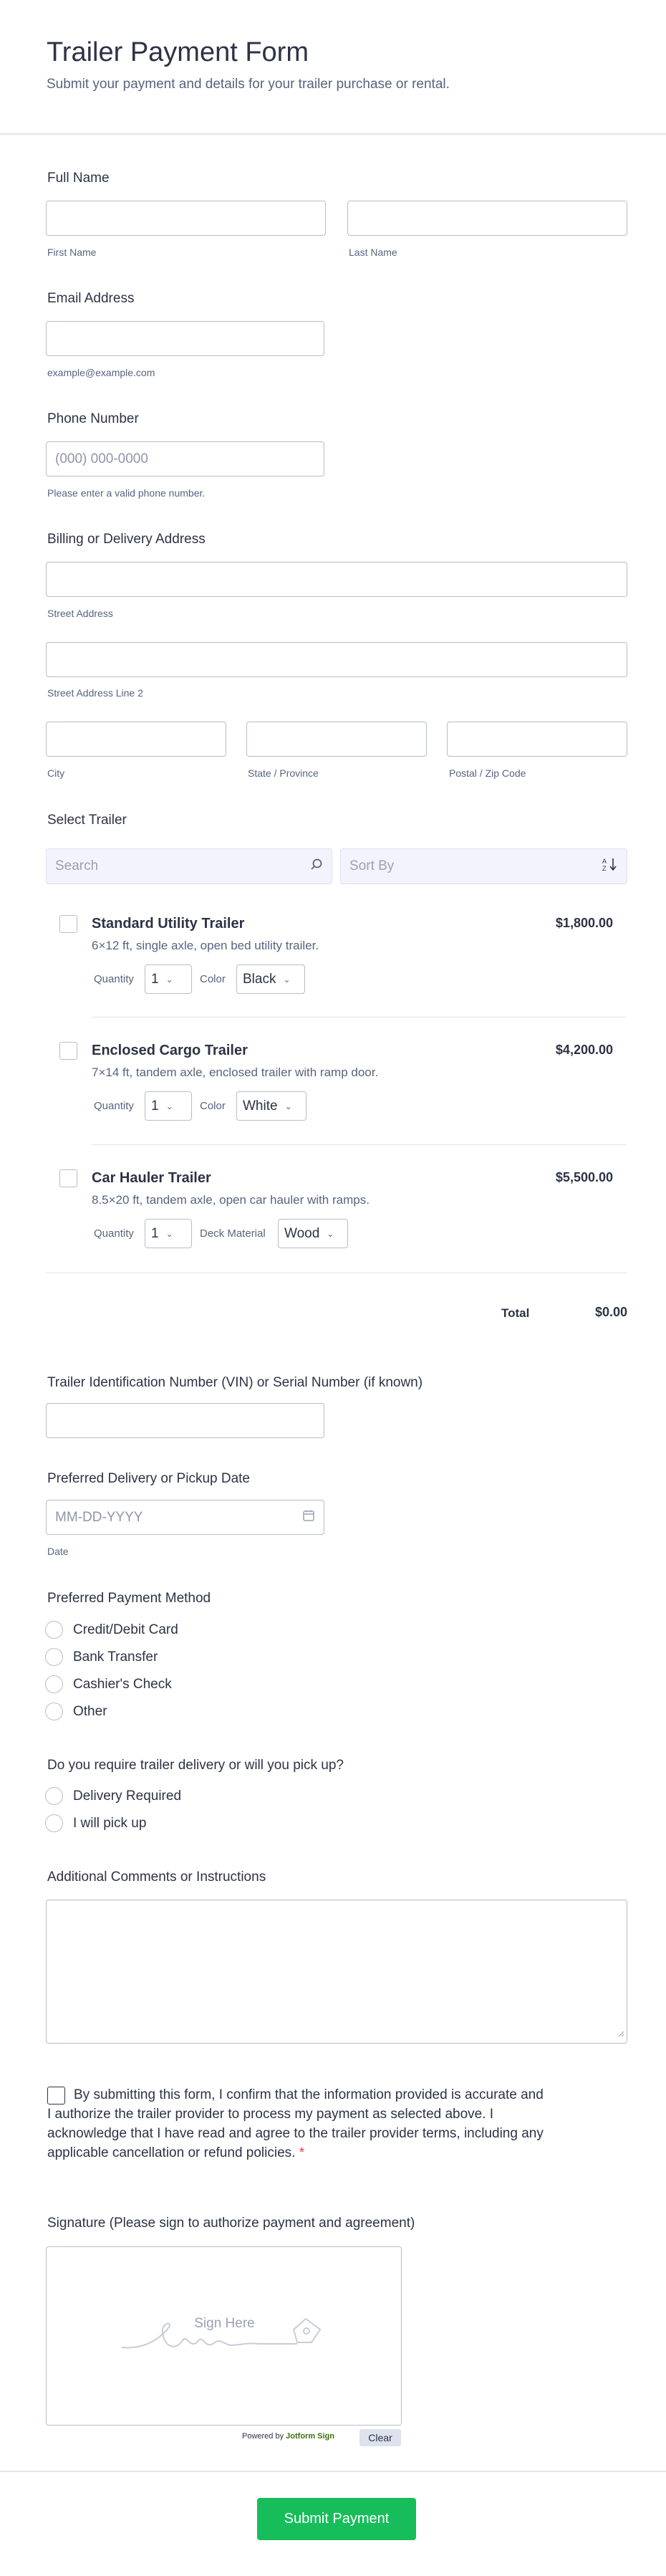 This screenshot has width=666, height=2576. What do you see at coordinates (127, 539) in the screenshot?
I see `address-label: Billing or Delivery Address` at bounding box center [127, 539].